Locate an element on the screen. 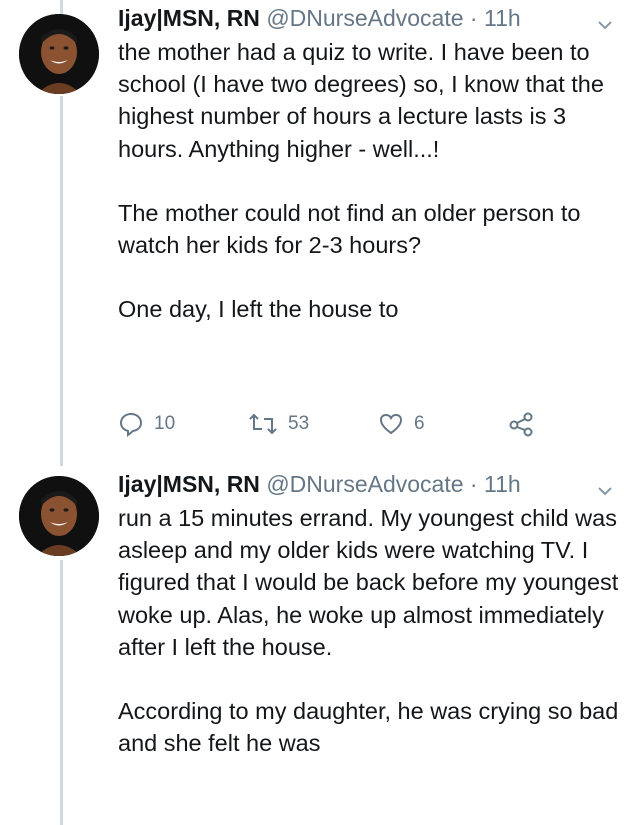  reply-button: 10 is located at coordinates (146, 424).